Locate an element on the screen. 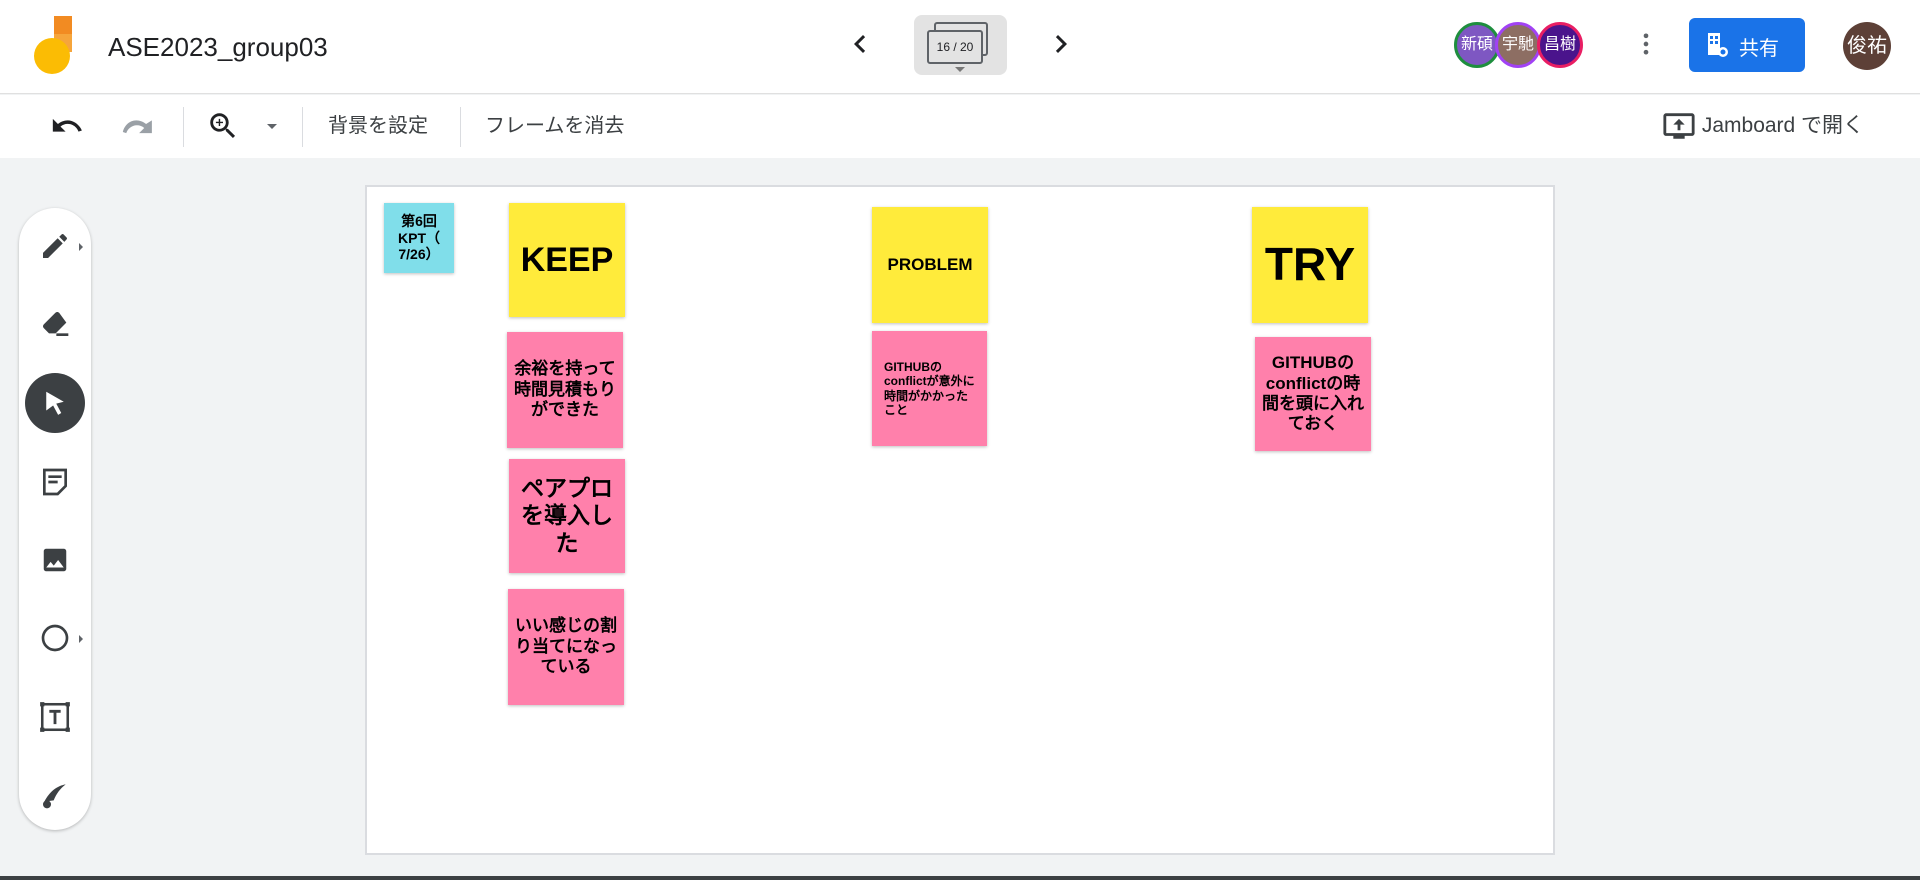 This screenshot has height=880, width=1920. eraser-icon is located at coordinates (56, 324).